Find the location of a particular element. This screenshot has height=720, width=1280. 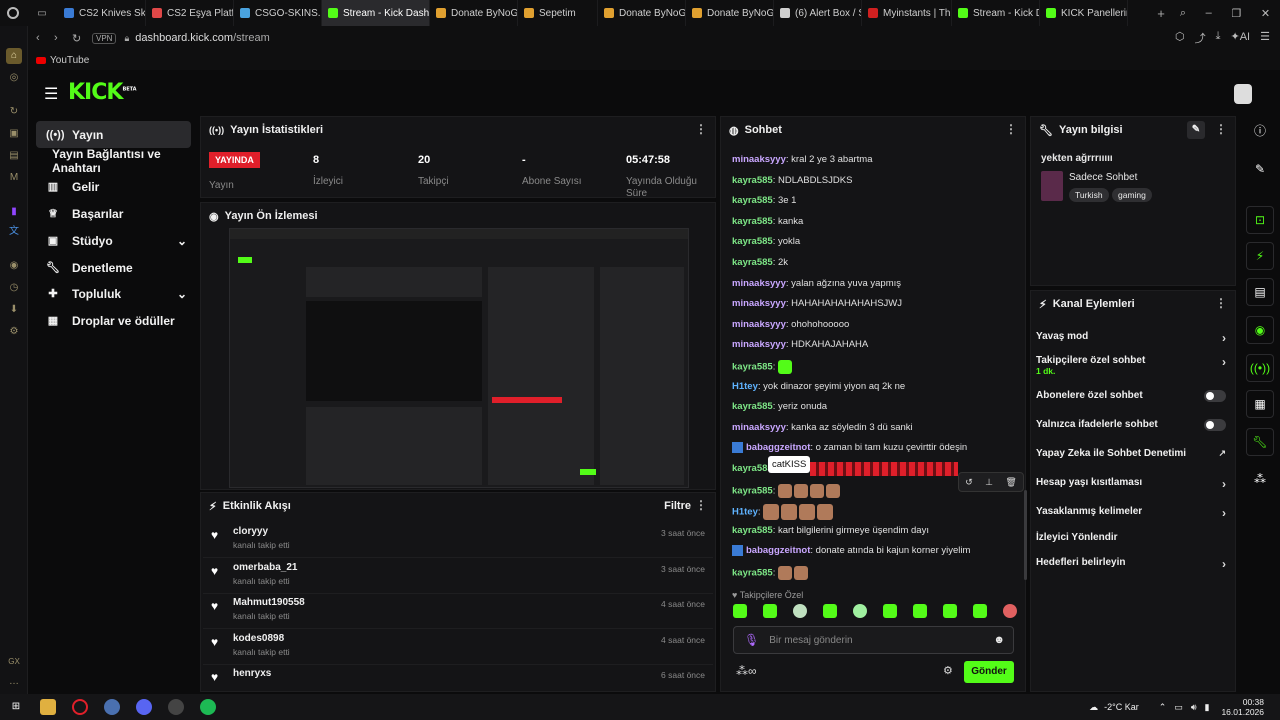

channel-action-item: Hedefleri belirleyin › is located at coordinates (1131, 564).